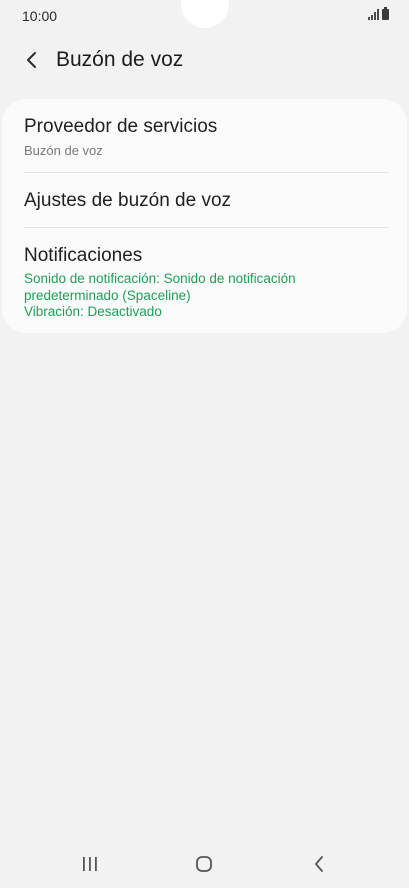 The width and height of the screenshot is (409, 888). What do you see at coordinates (40, 16) in the screenshot?
I see `status-time: 10:00` at bounding box center [40, 16].